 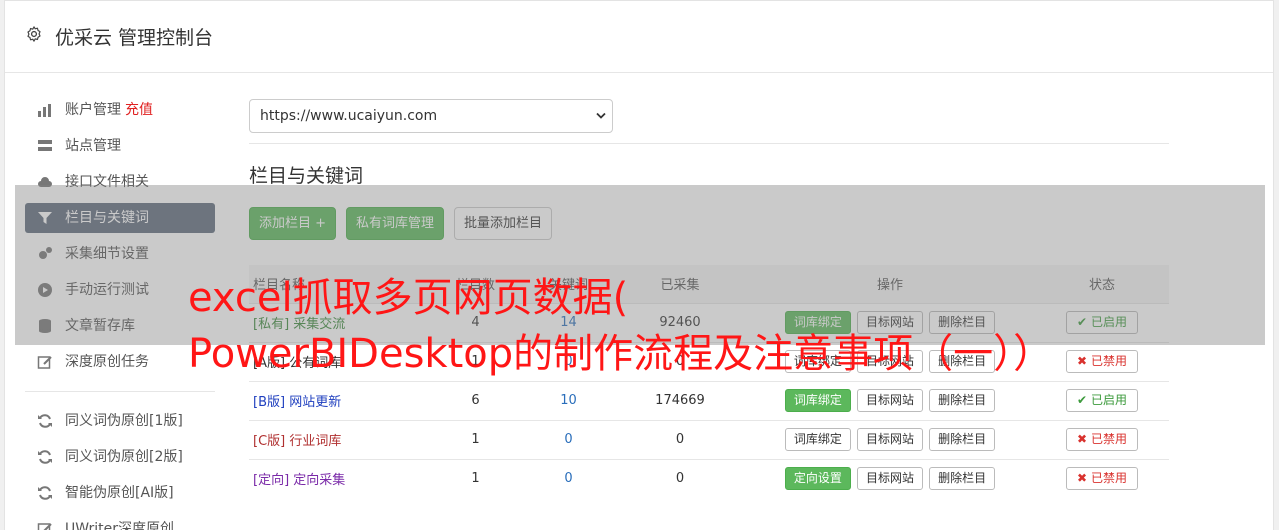 I want to click on sidebar-item-label: 同义词伪原创[1版], so click(x=124, y=421).